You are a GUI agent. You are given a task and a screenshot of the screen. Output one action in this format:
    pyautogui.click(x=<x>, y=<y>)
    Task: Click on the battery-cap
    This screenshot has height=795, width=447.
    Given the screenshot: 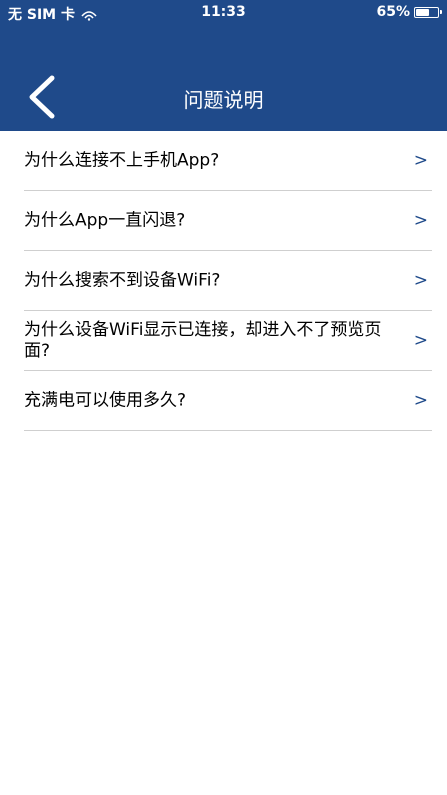 What is the action you would take?
    pyautogui.click(x=441, y=11)
    